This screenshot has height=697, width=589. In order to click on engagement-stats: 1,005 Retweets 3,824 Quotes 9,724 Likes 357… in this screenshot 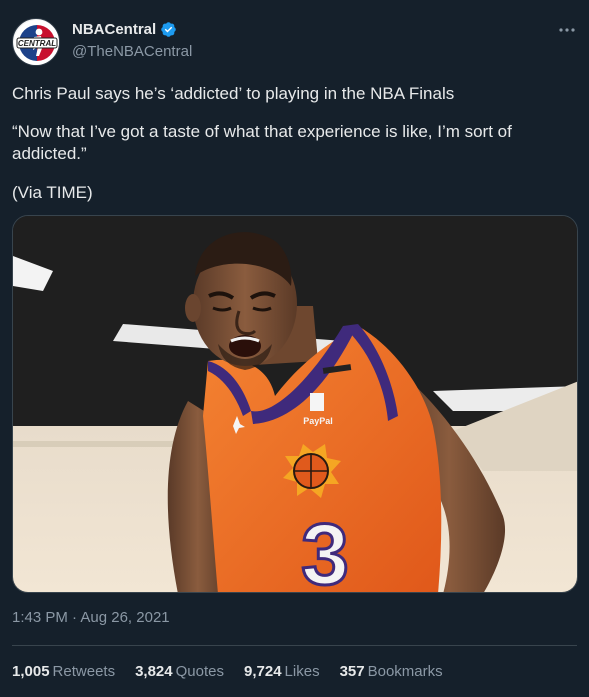, I will do `click(237, 671)`.